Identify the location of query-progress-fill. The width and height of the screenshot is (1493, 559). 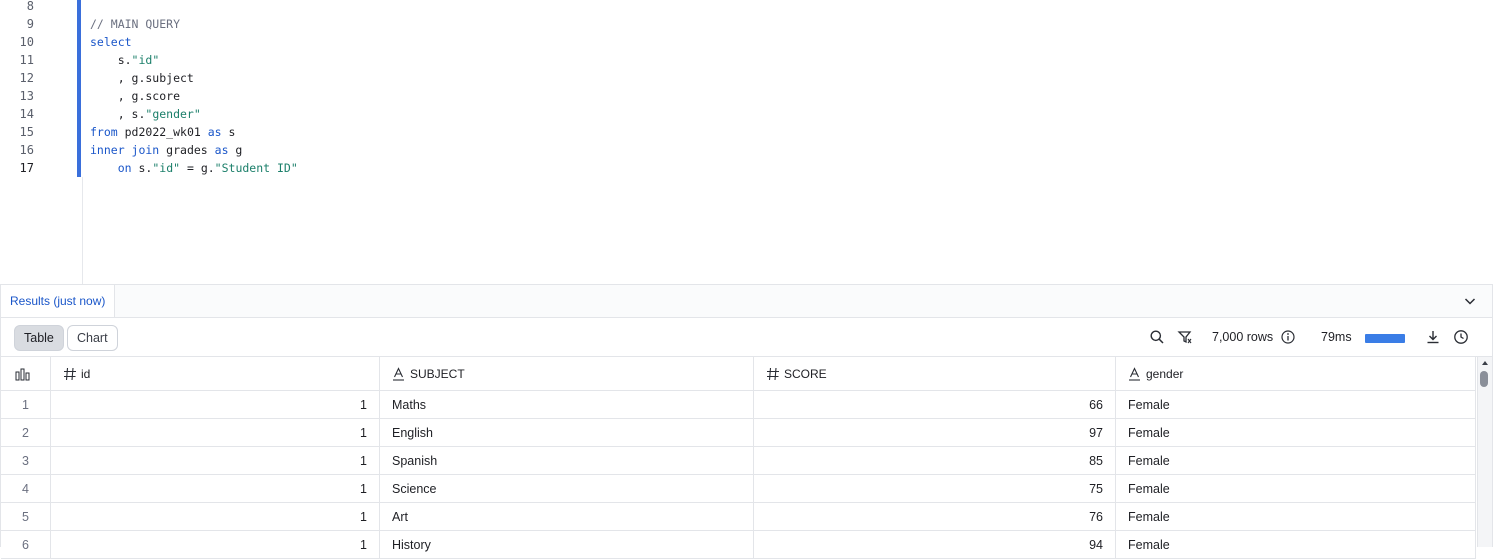
(1385, 338).